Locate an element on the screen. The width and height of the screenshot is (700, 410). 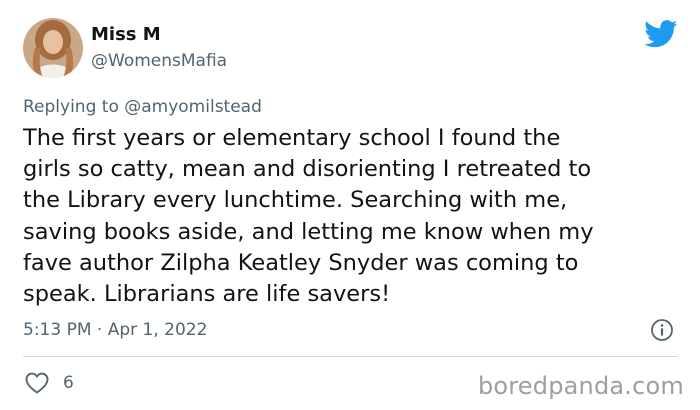
heart-icon is located at coordinates (37, 383).